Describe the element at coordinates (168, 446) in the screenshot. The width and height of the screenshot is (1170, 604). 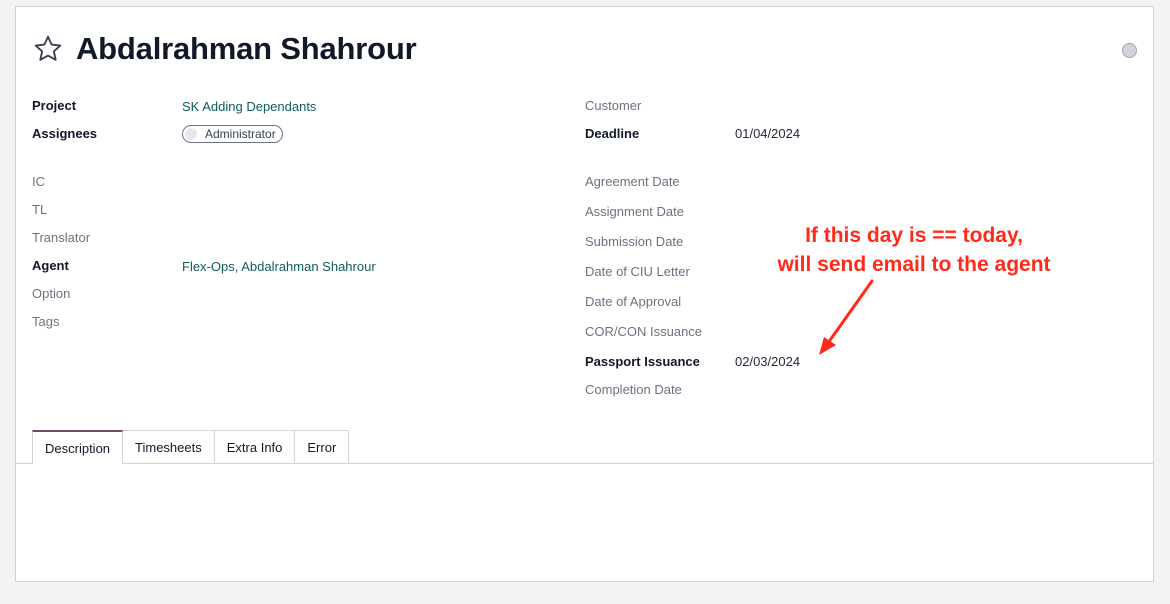
I see `tab-timesheets: Timesheets` at that location.